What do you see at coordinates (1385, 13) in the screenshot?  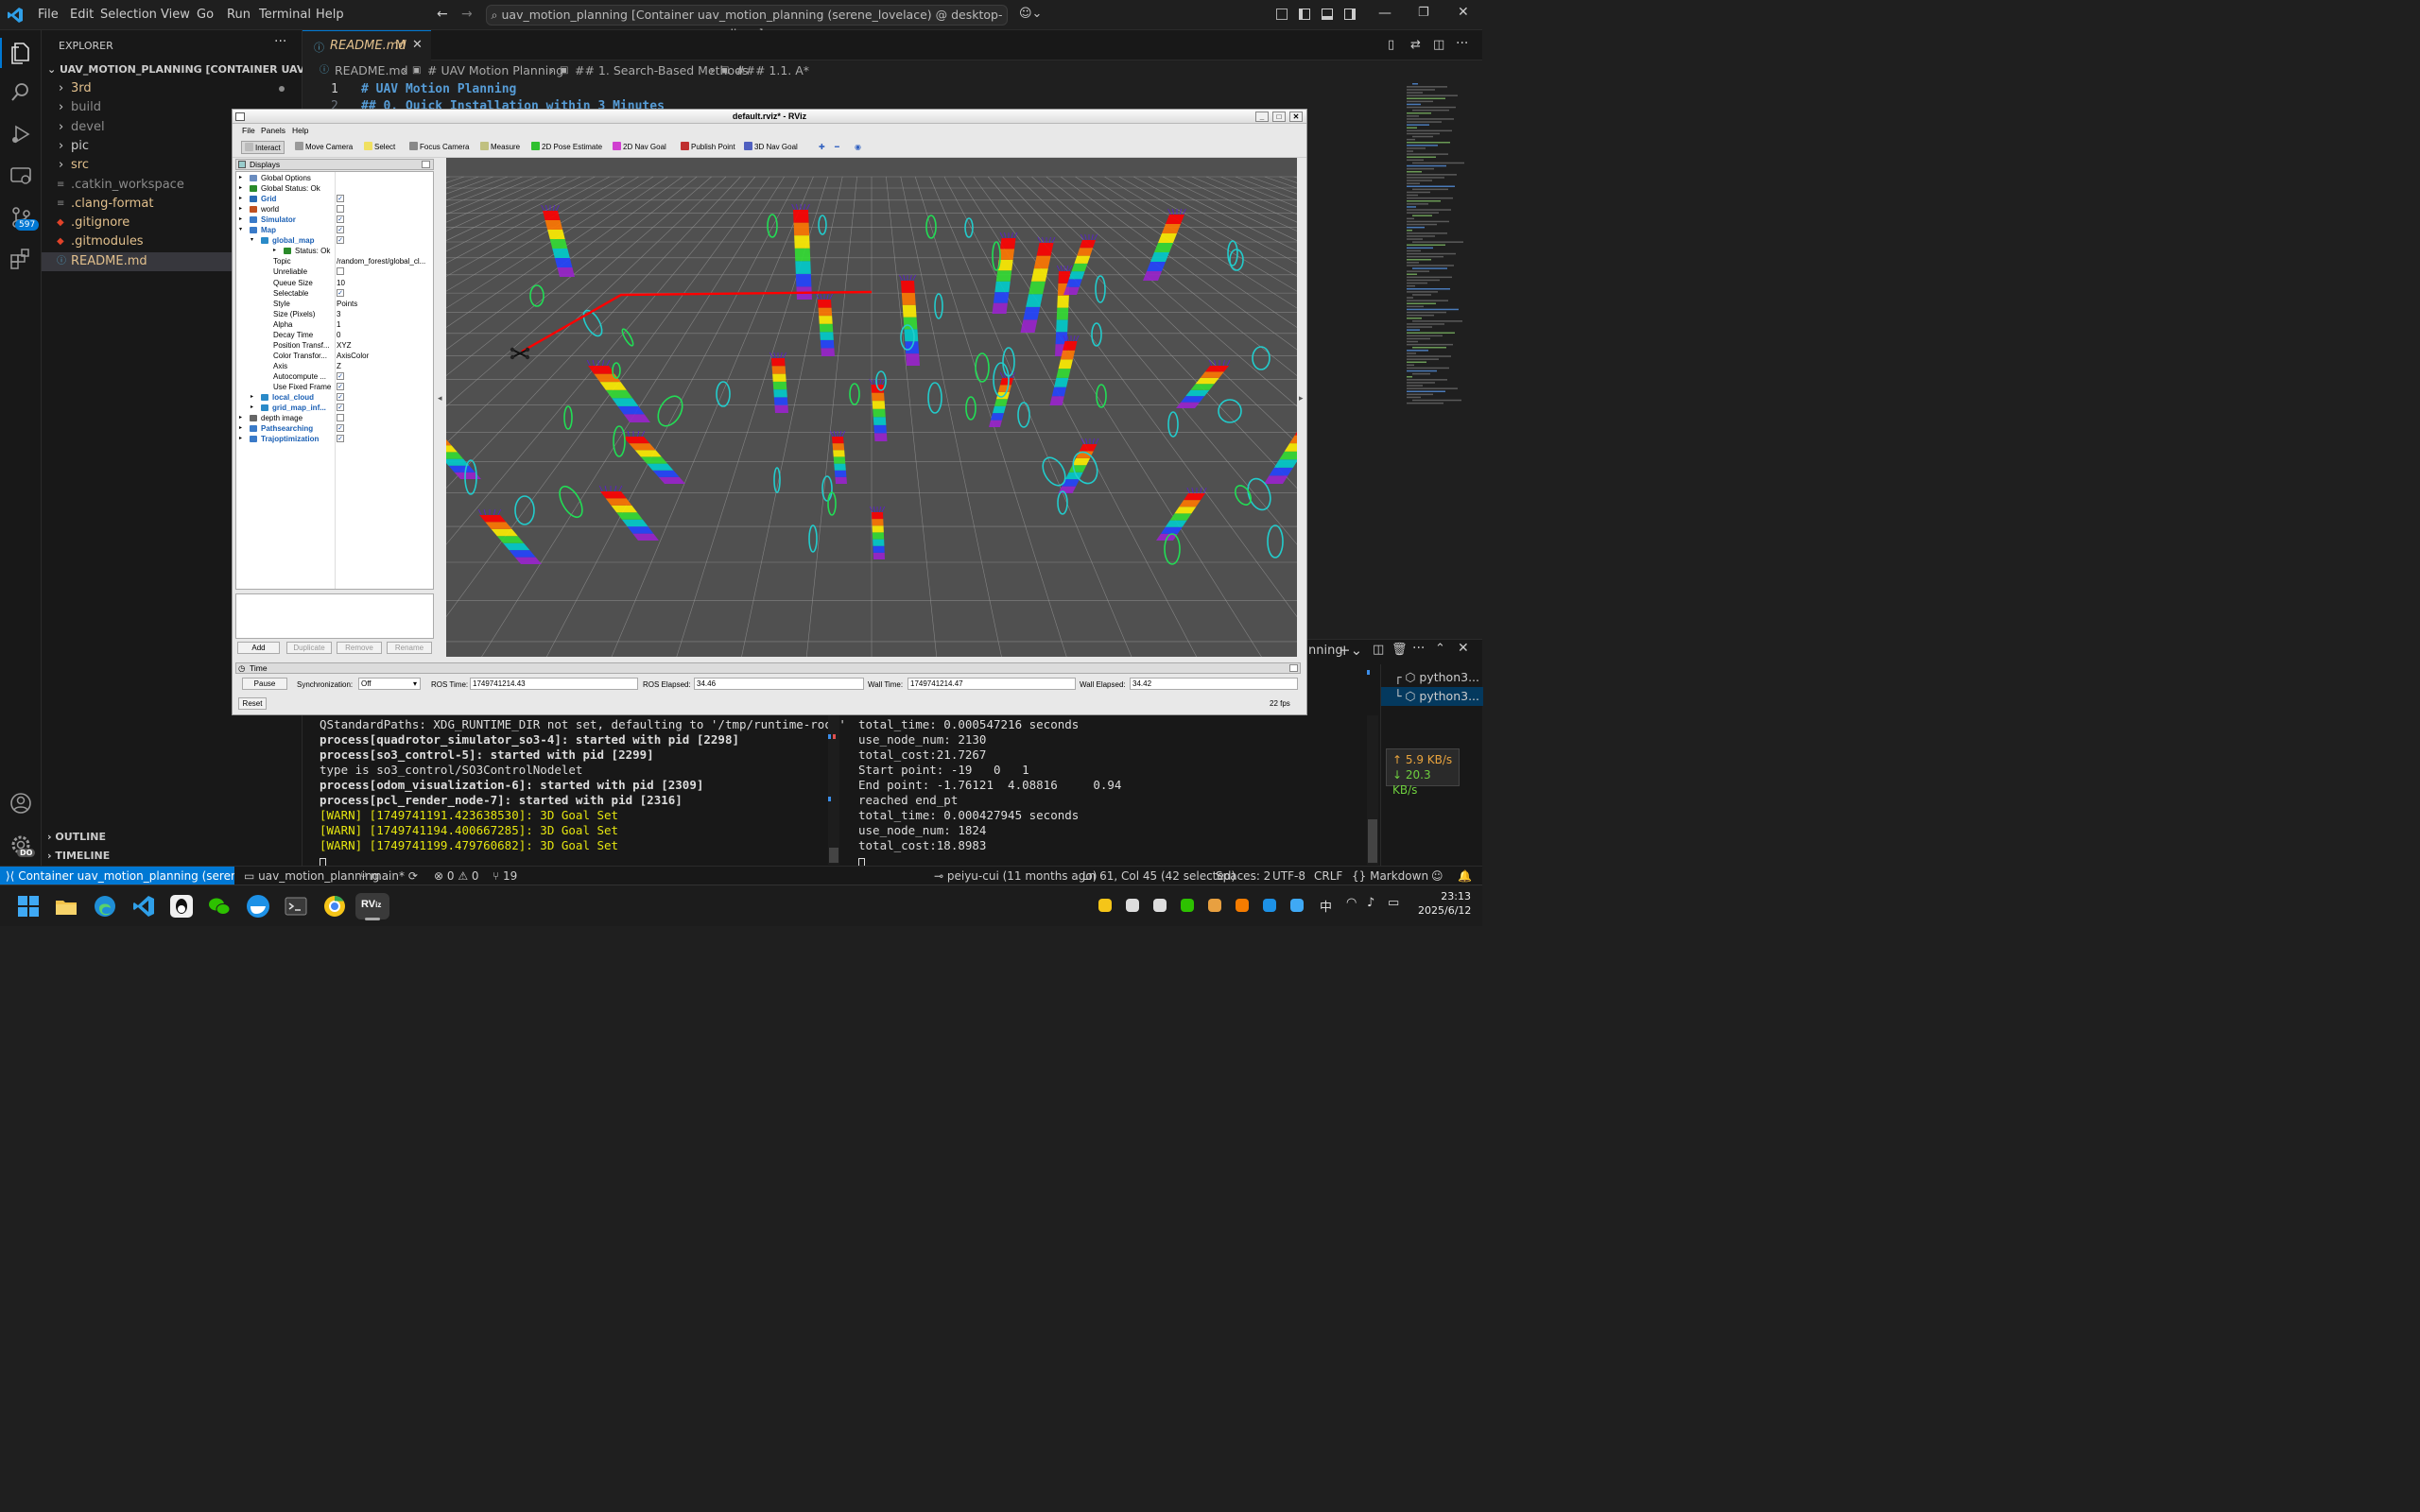 I see `minimize-icon: —` at bounding box center [1385, 13].